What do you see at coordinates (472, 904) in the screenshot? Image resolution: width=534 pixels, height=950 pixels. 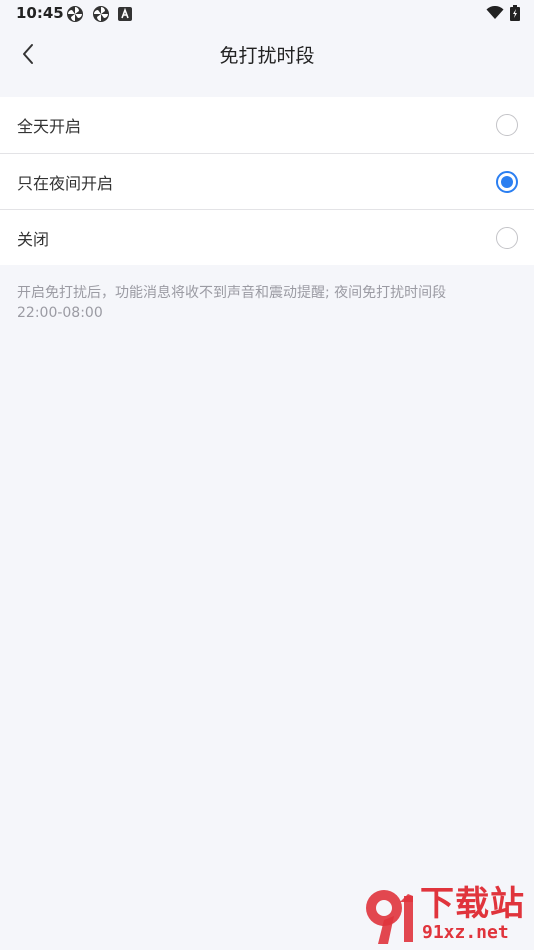 I see `watermark-title: 下载站` at bounding box center [472, 904].